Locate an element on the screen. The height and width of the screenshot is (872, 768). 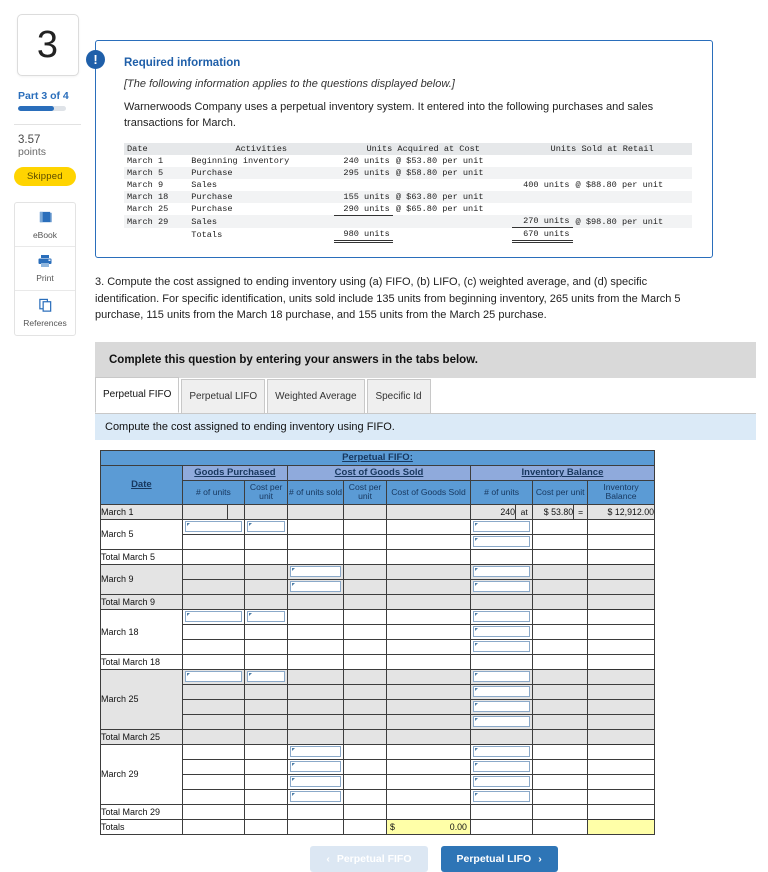
col-gp-cost: Cost per unit is located at coordinates (266, 492).